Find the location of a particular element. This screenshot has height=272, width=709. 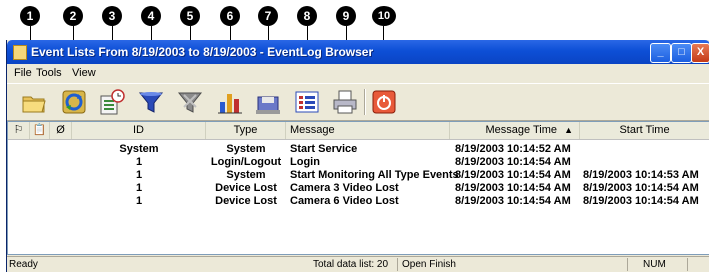

column-start-time: Start Time is located at coordinates (644, 130).